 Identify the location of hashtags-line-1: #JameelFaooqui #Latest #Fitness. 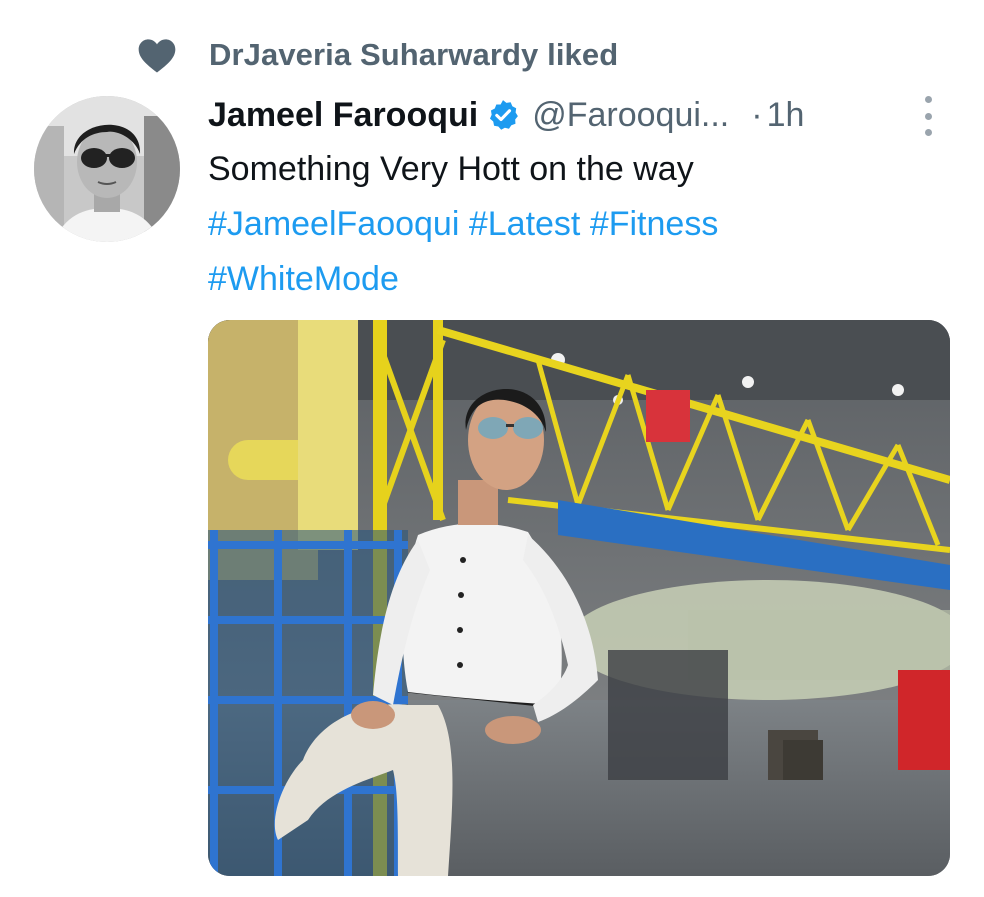
(558, 224).